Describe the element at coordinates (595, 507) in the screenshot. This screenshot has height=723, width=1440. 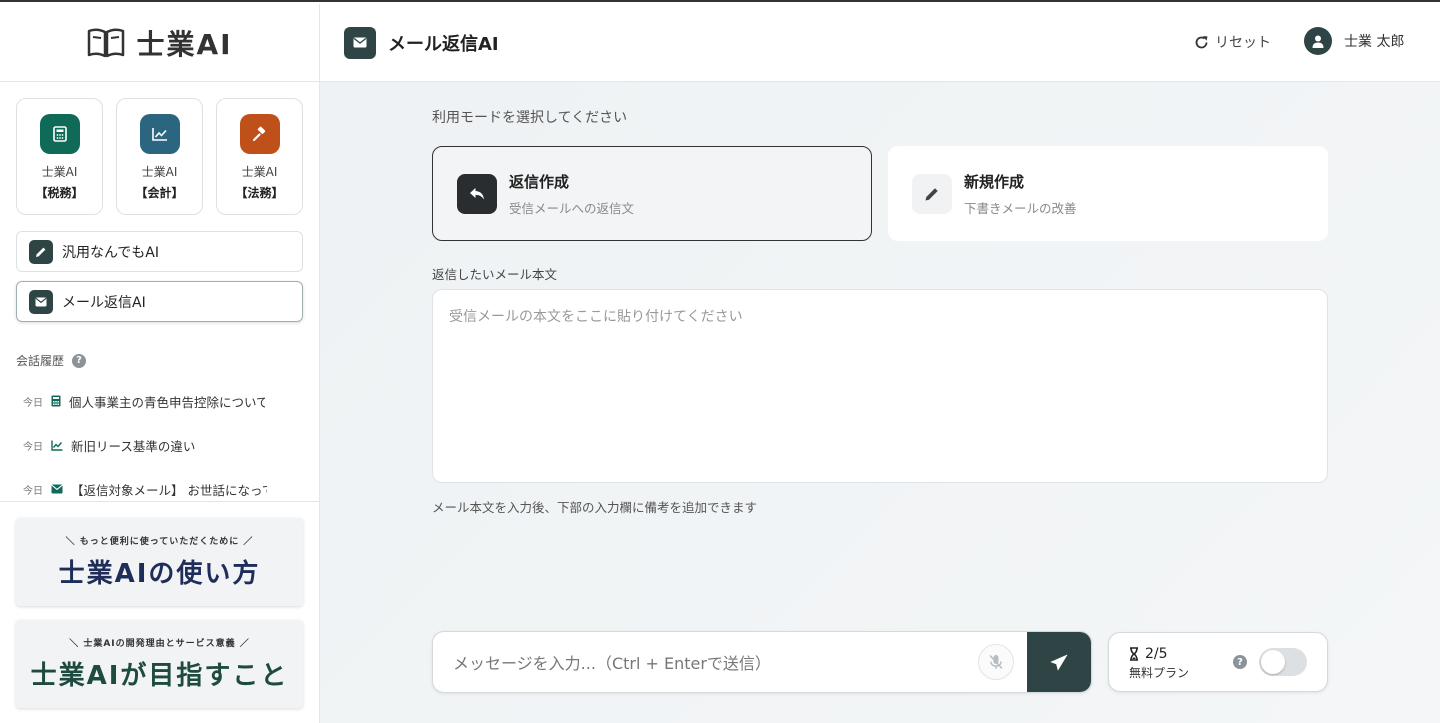
I see `hint-text: メール本文を入力後、下部の入力欄に備考を追加できます` at that location.